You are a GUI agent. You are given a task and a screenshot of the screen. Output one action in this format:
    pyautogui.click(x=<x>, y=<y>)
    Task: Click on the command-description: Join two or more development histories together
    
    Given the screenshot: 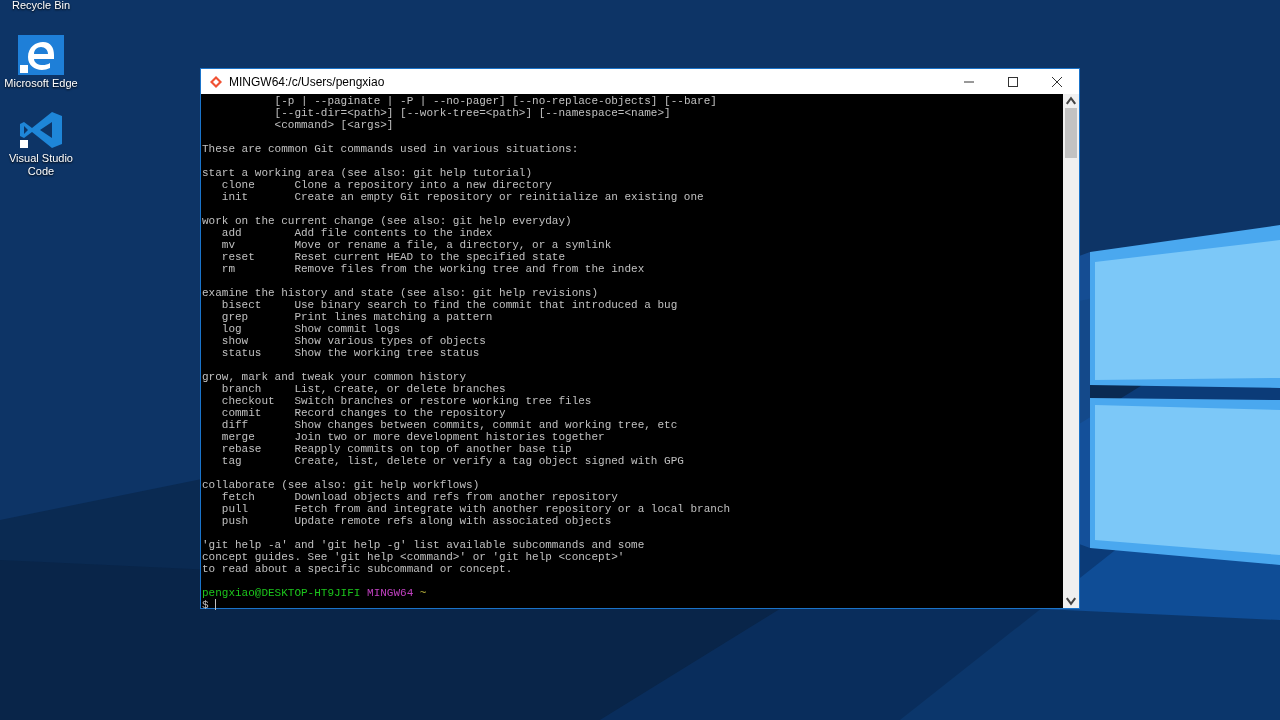 What is the action you would take?
    pyautogui.click(x=449, y=437)
    